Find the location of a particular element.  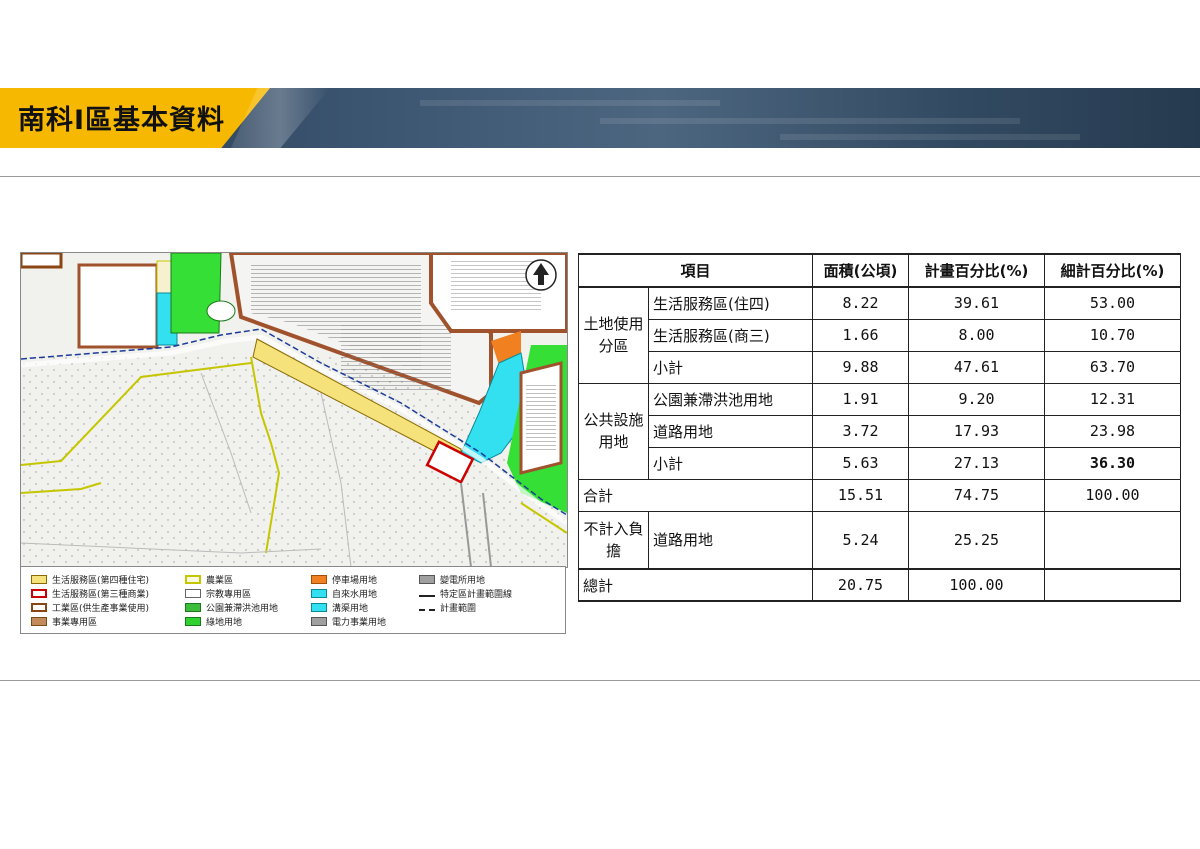

legend-item: 工業區(供生產事業使用) is located at coordinates (90, 607).